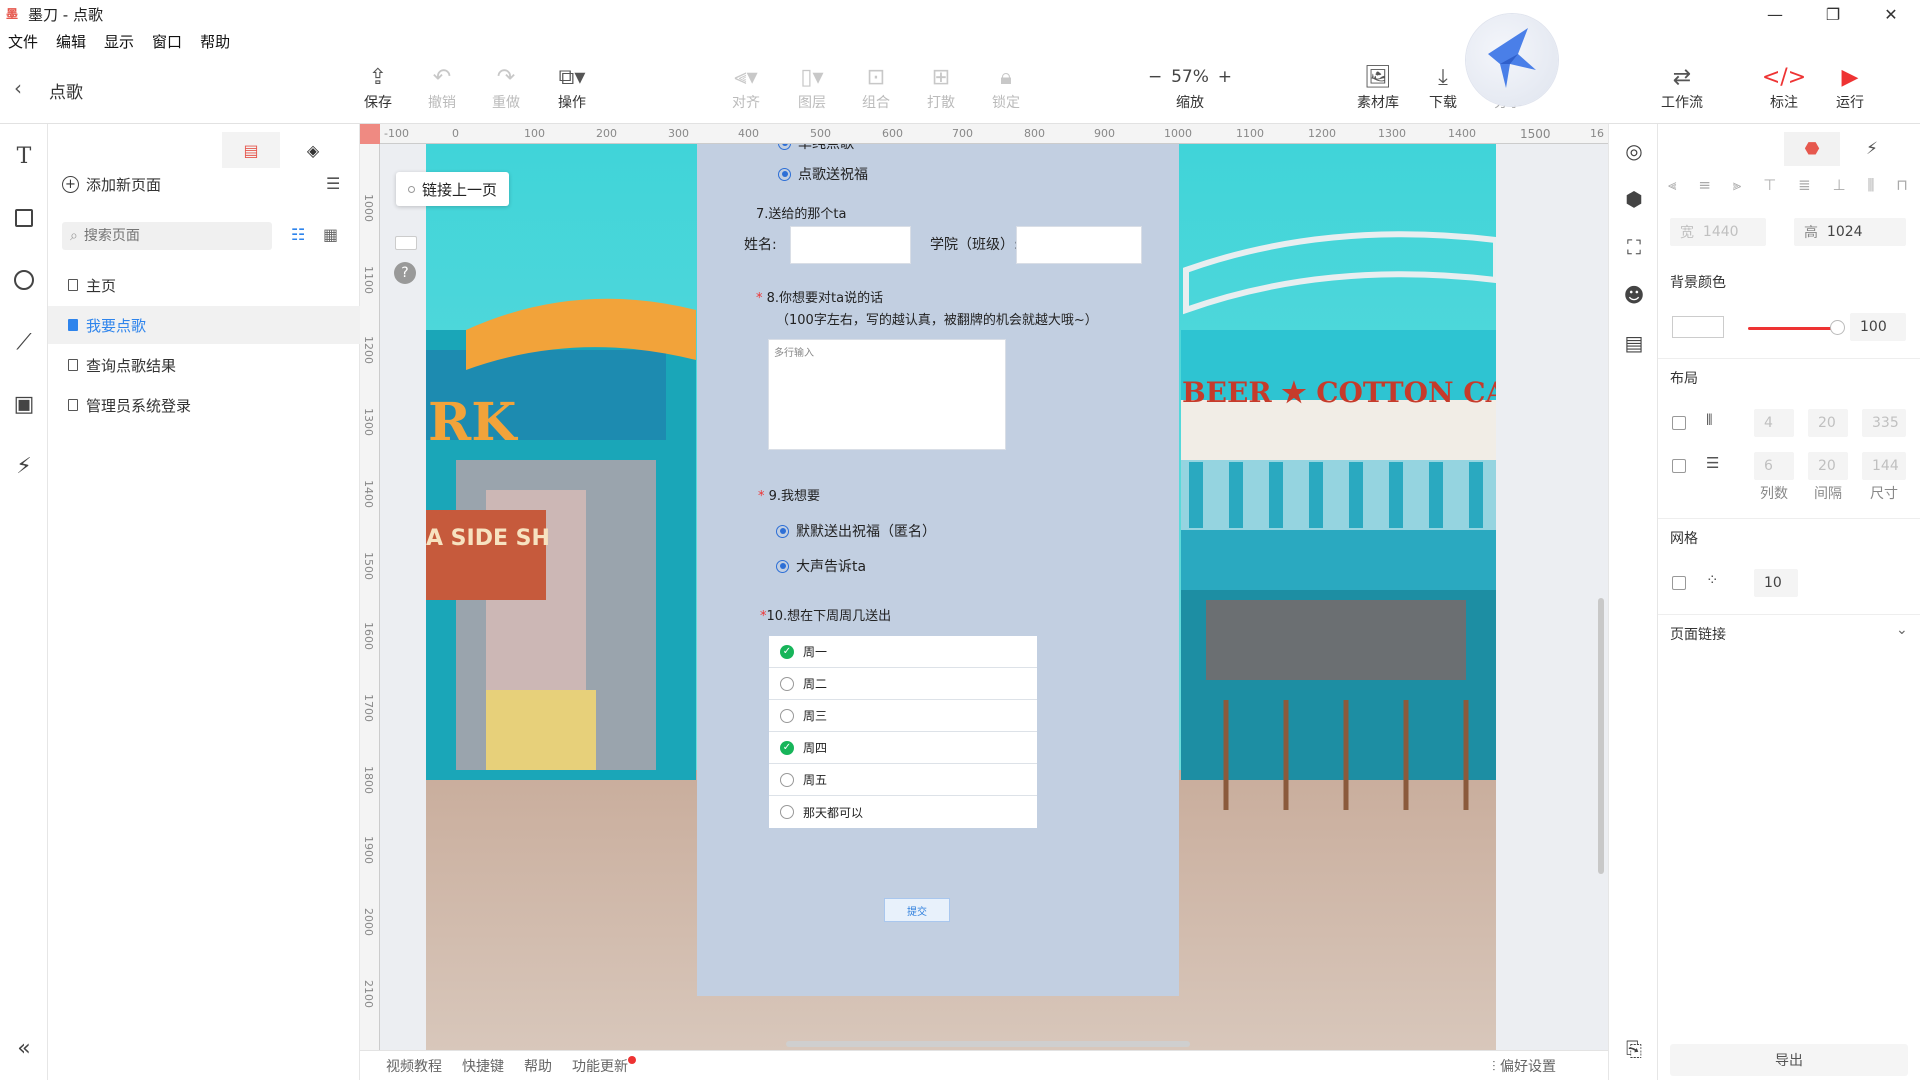  What do you see at coordinates (746, 87) in the screenshot?
I see `align-button: ⫷▾ 对齐` at bounding box center [746, 87].